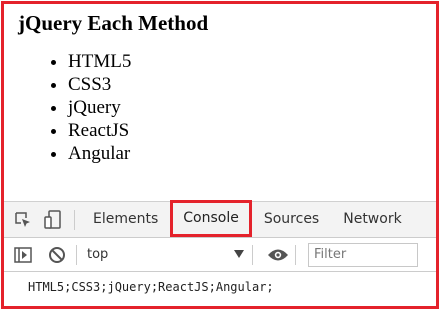 This screenshot has height=310, width=440. I want to click on dropdown-arrow-icon, so click(239, 254).